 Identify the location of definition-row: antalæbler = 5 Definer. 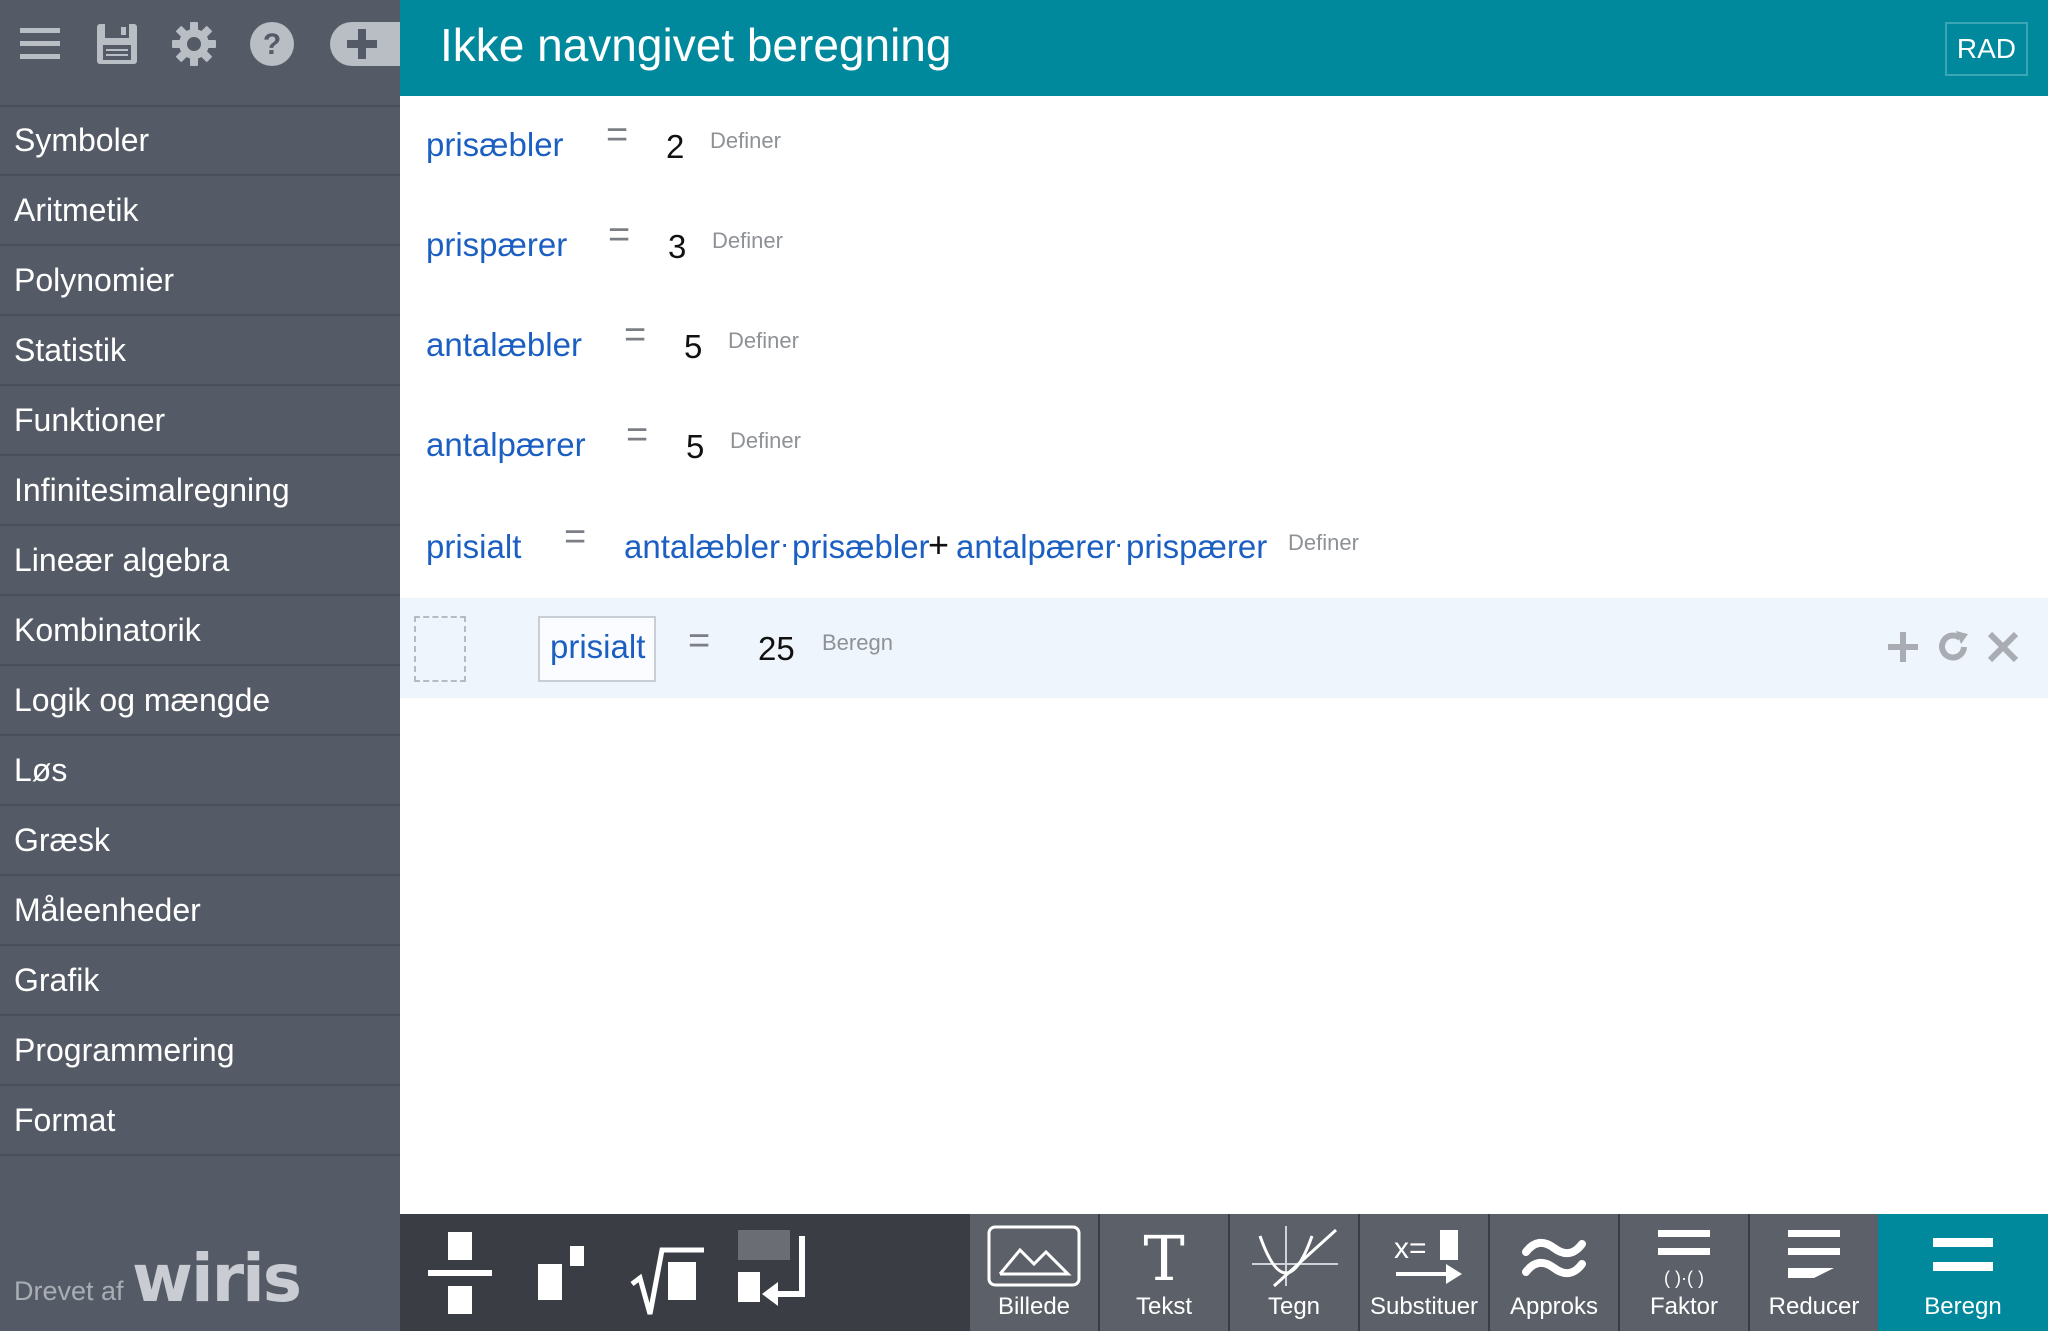
(1224, 344).